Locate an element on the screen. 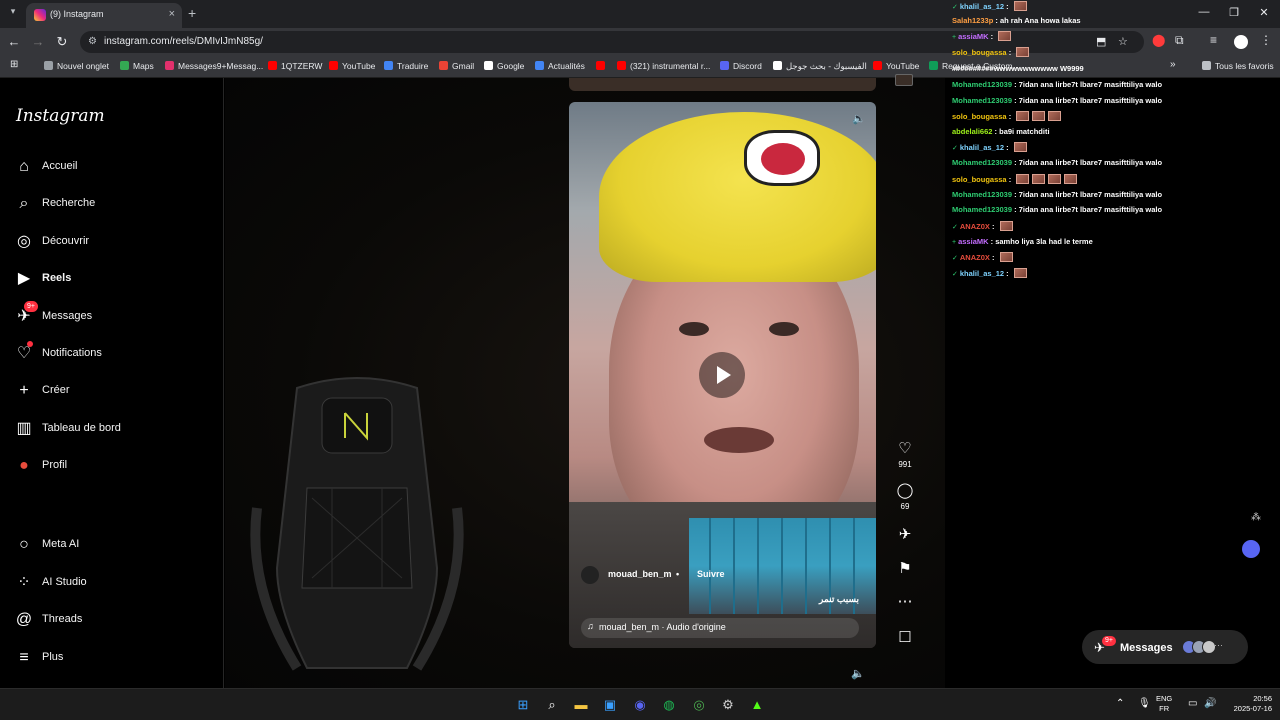 This screenshot has width=1280, height=720. sidebar-item-explore: ◎ Découvrir is located at coordinates (114, 243).